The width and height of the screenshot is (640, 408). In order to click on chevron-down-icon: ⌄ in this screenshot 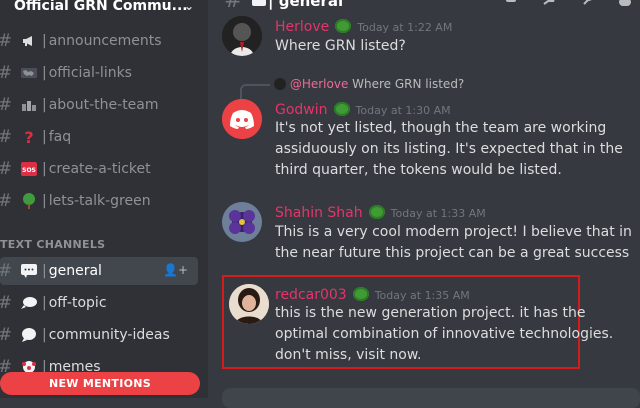, I will do `click(189, 10)`.